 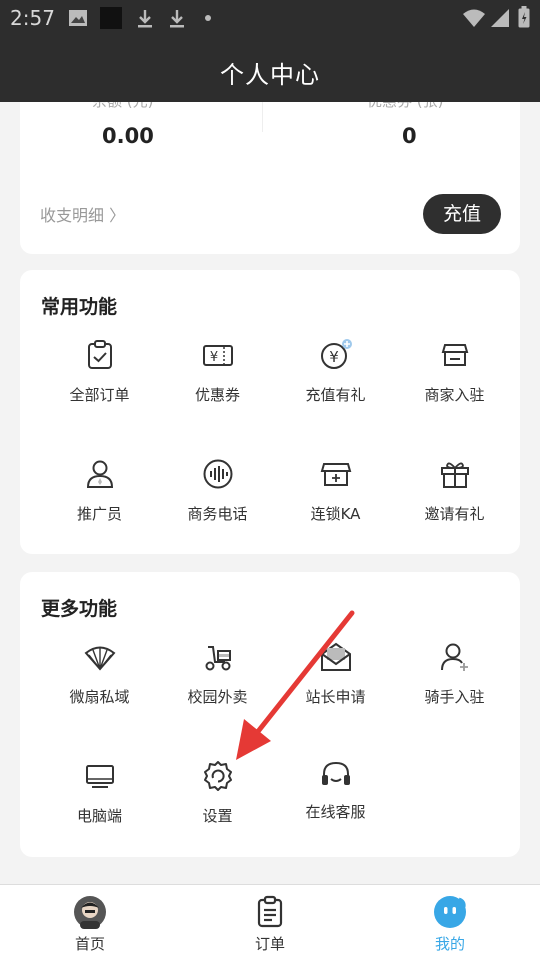 I want to click on signal-icon, so click(x=500, y=18).